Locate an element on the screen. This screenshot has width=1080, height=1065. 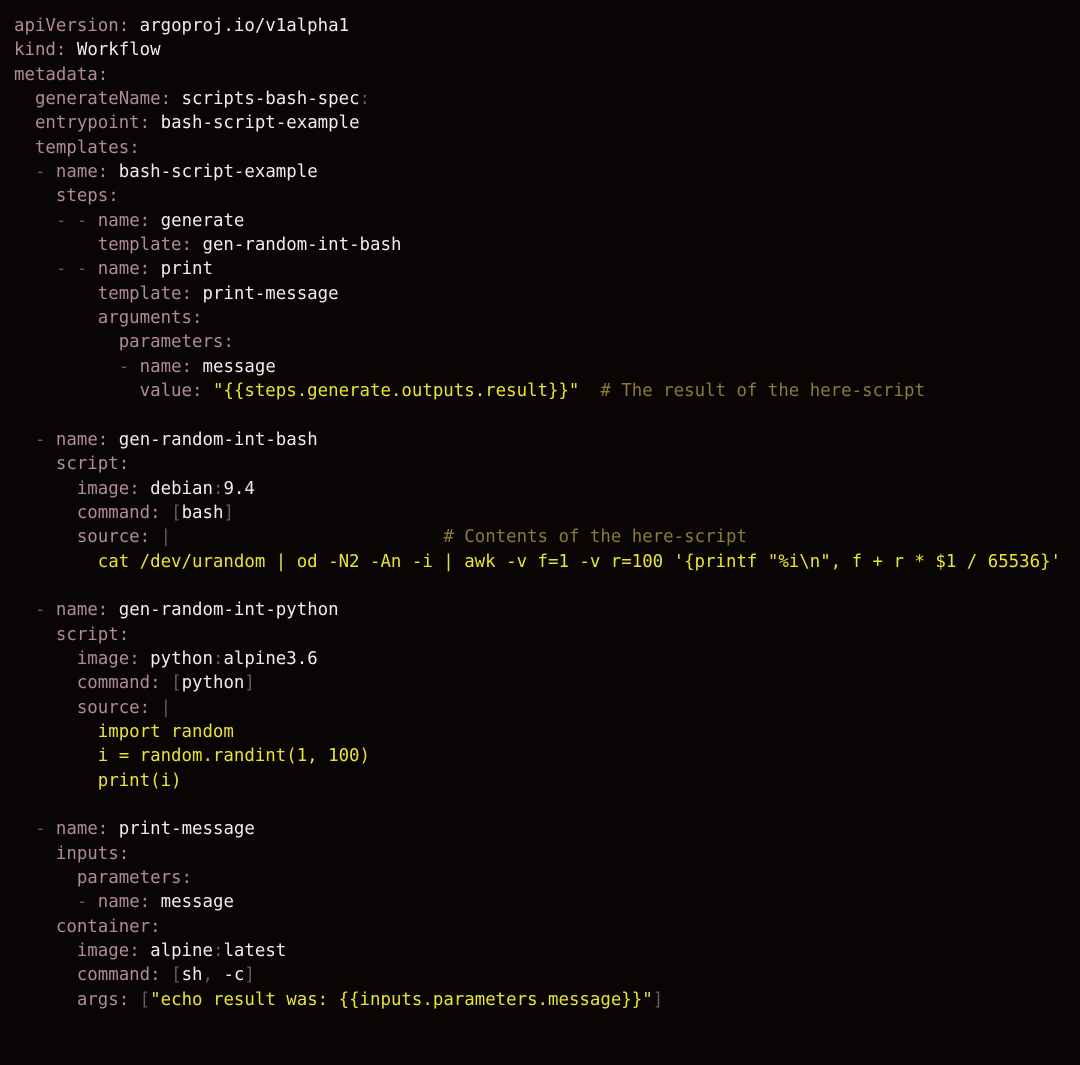
token-v: debian is located at coordinates (176, 488).